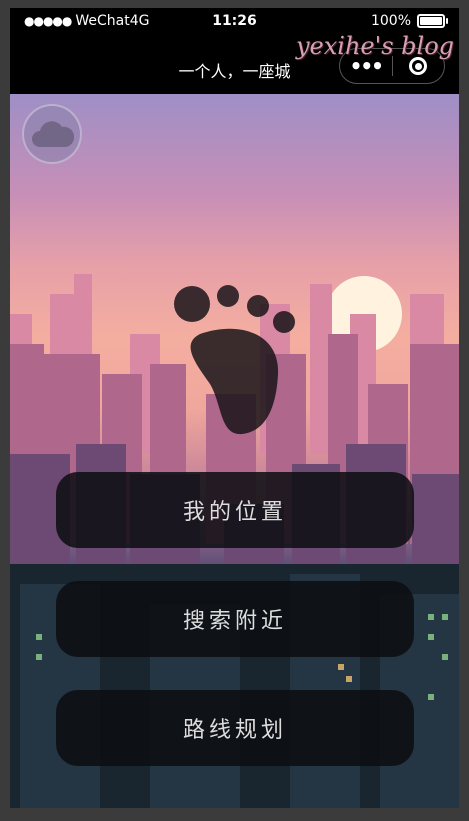 Image resolution: width=469 pixels, height=821 pixels. Describe the element at coordinates (235, 510) in the screenshot. I see `my-location-button: 我的位置` at that location.